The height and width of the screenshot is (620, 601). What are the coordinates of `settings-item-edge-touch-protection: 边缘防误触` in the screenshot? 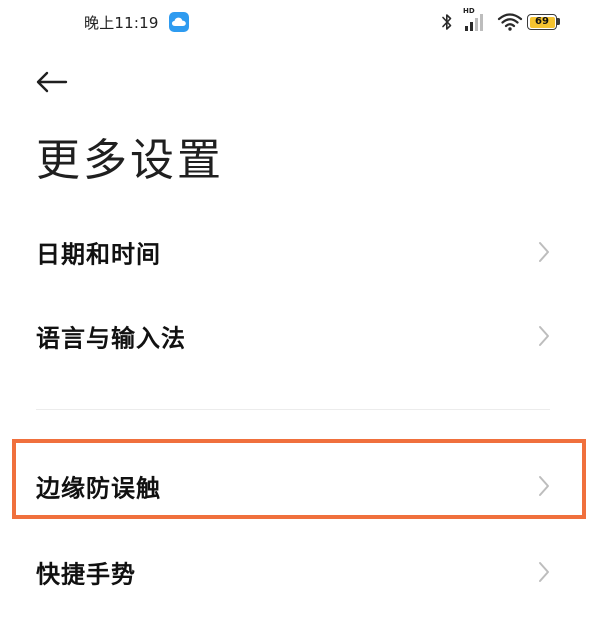 It's located at (300, 486).